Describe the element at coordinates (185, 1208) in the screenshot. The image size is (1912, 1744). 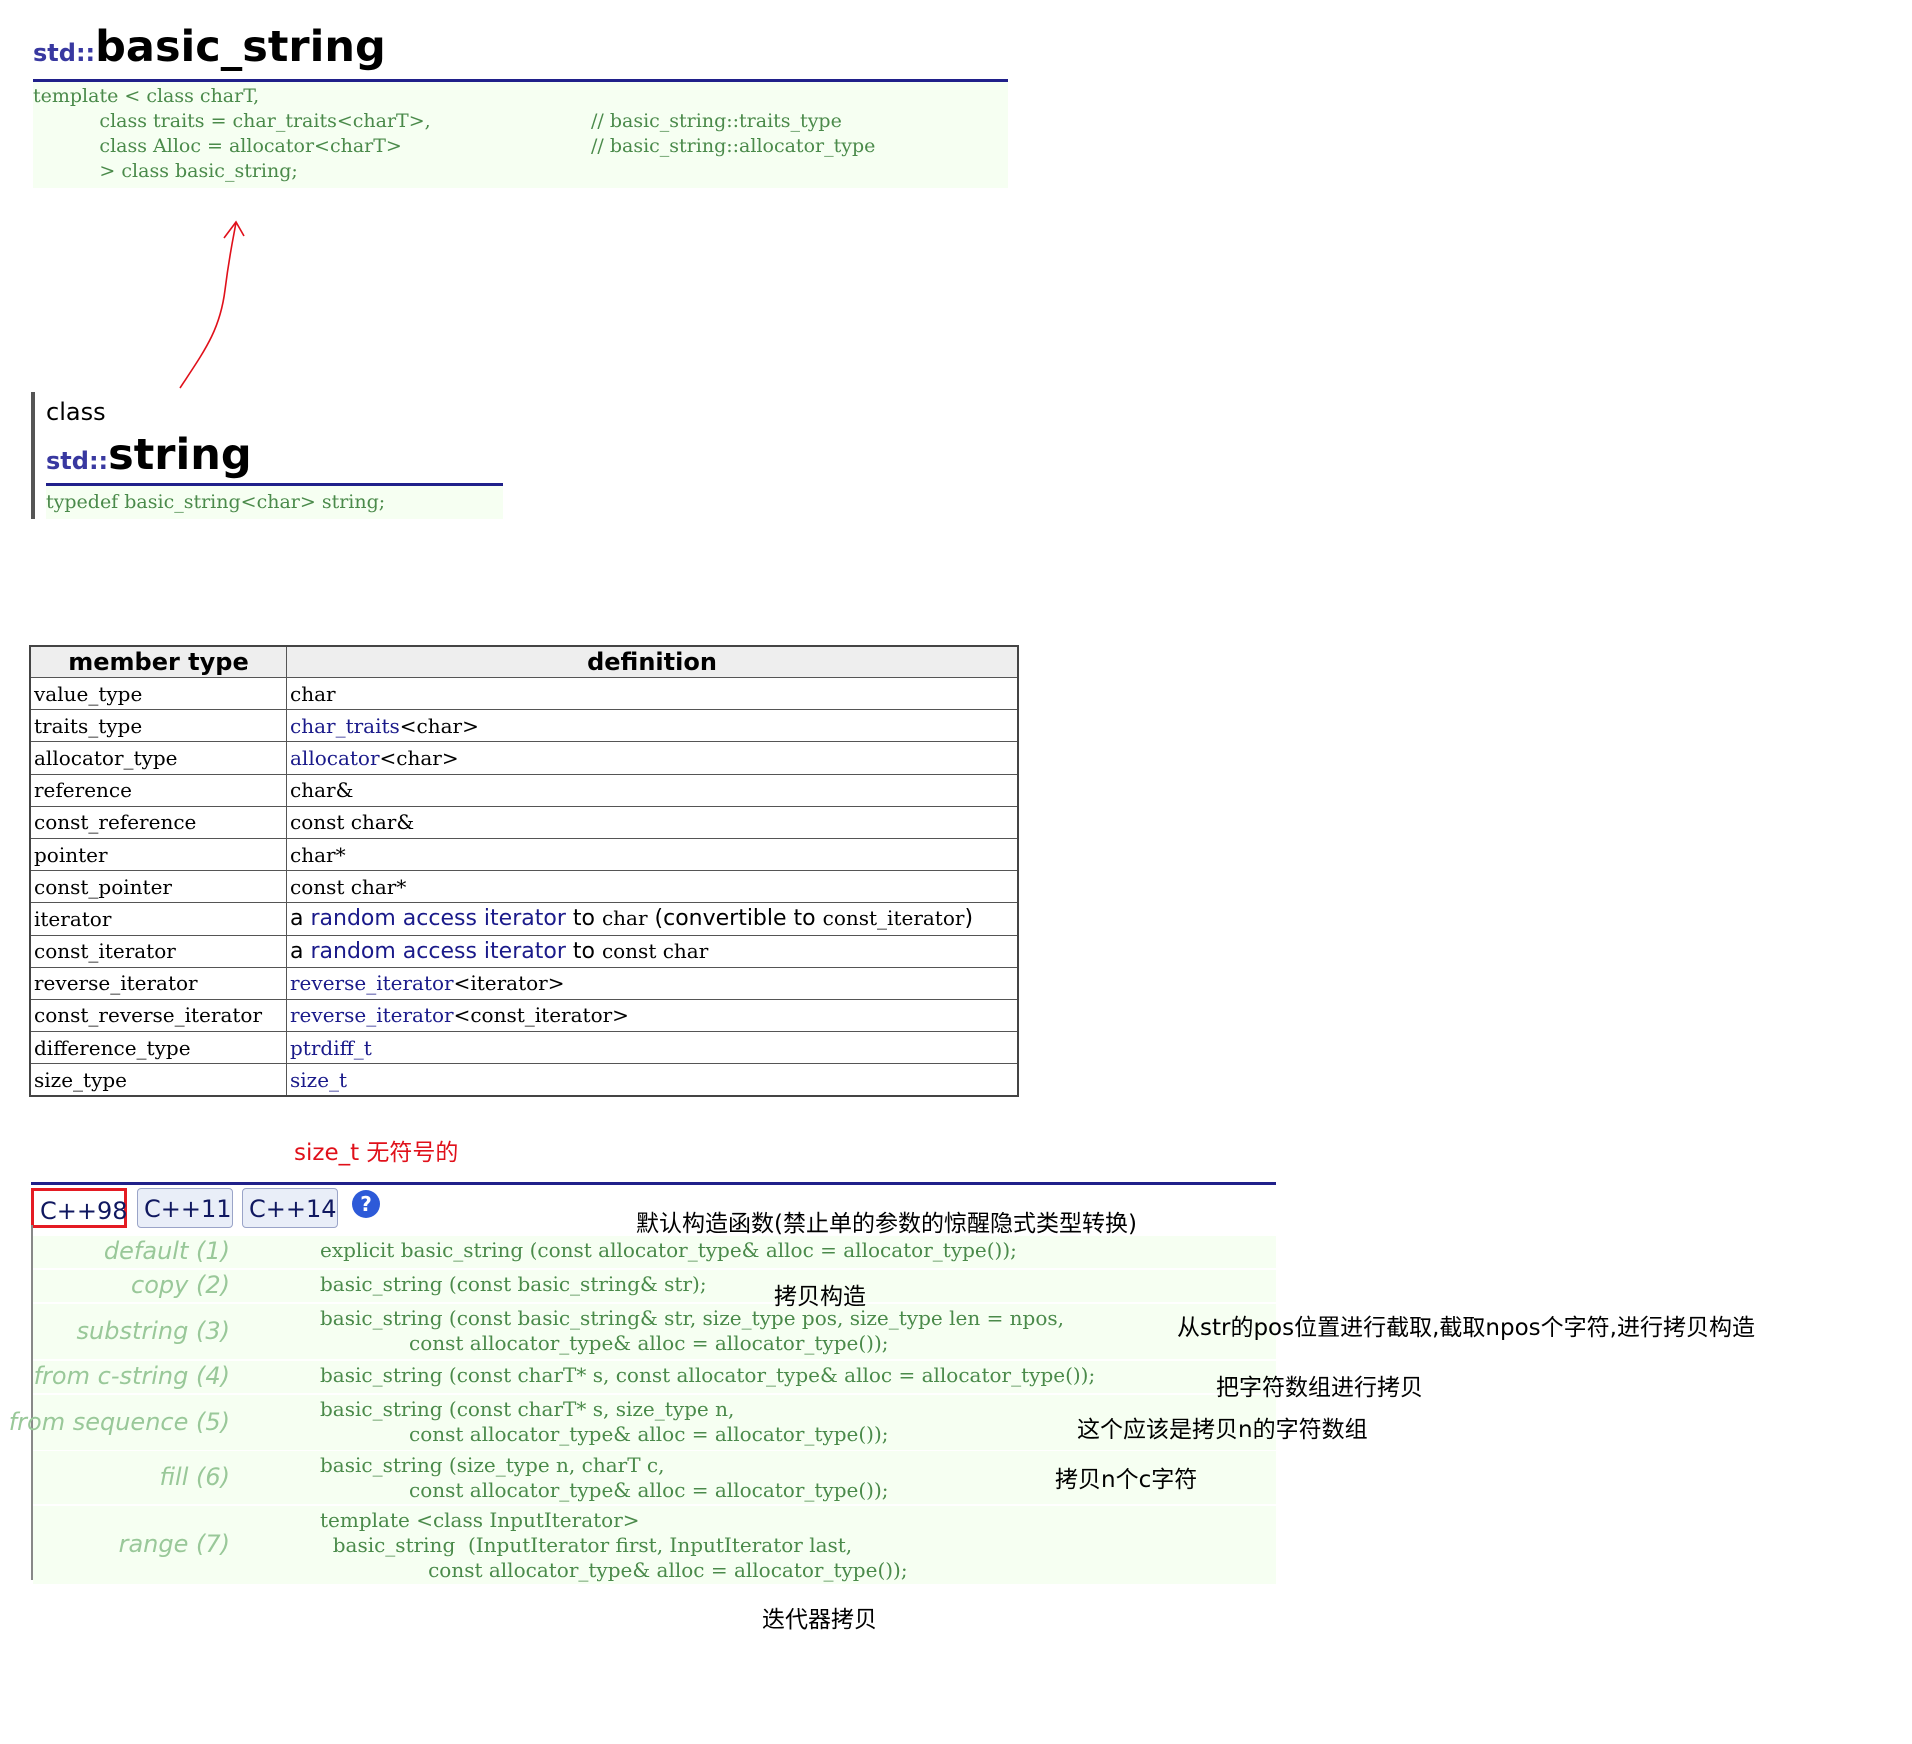
I see `tab-cpp11: C++11` at that location.